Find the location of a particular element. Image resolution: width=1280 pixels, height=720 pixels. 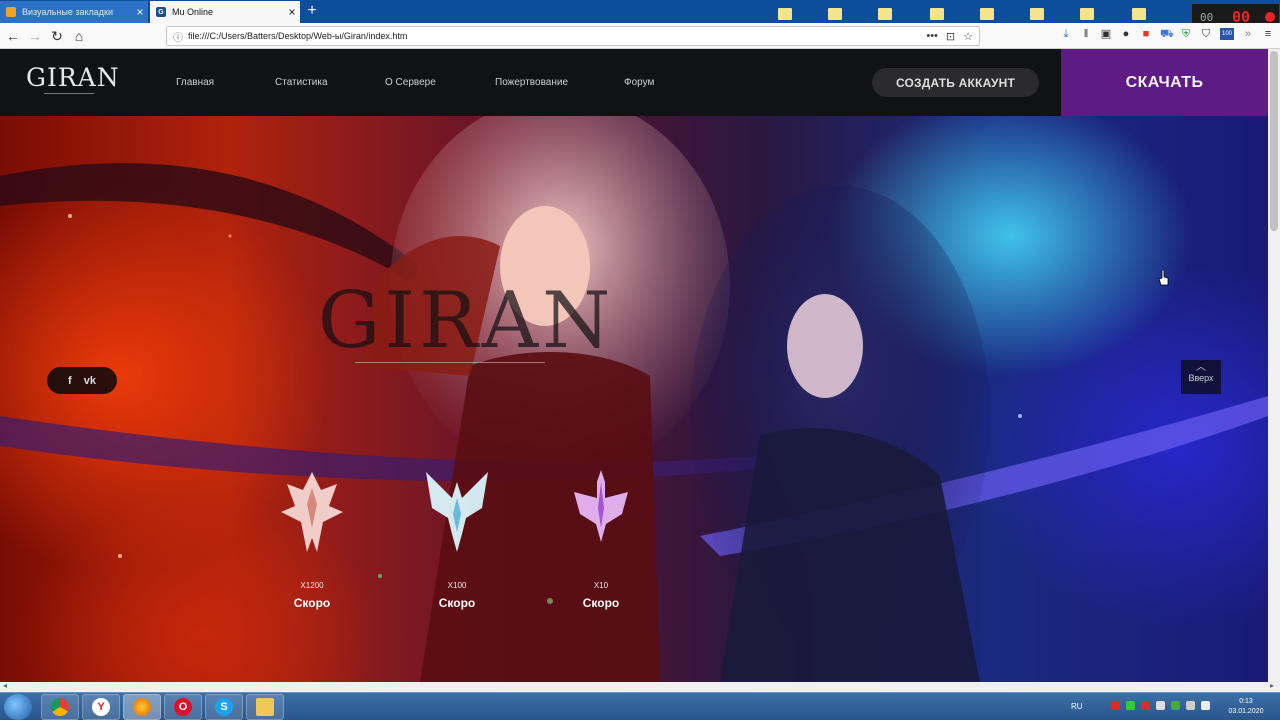

taskbar-explorer is located at coordinates (265, 707).